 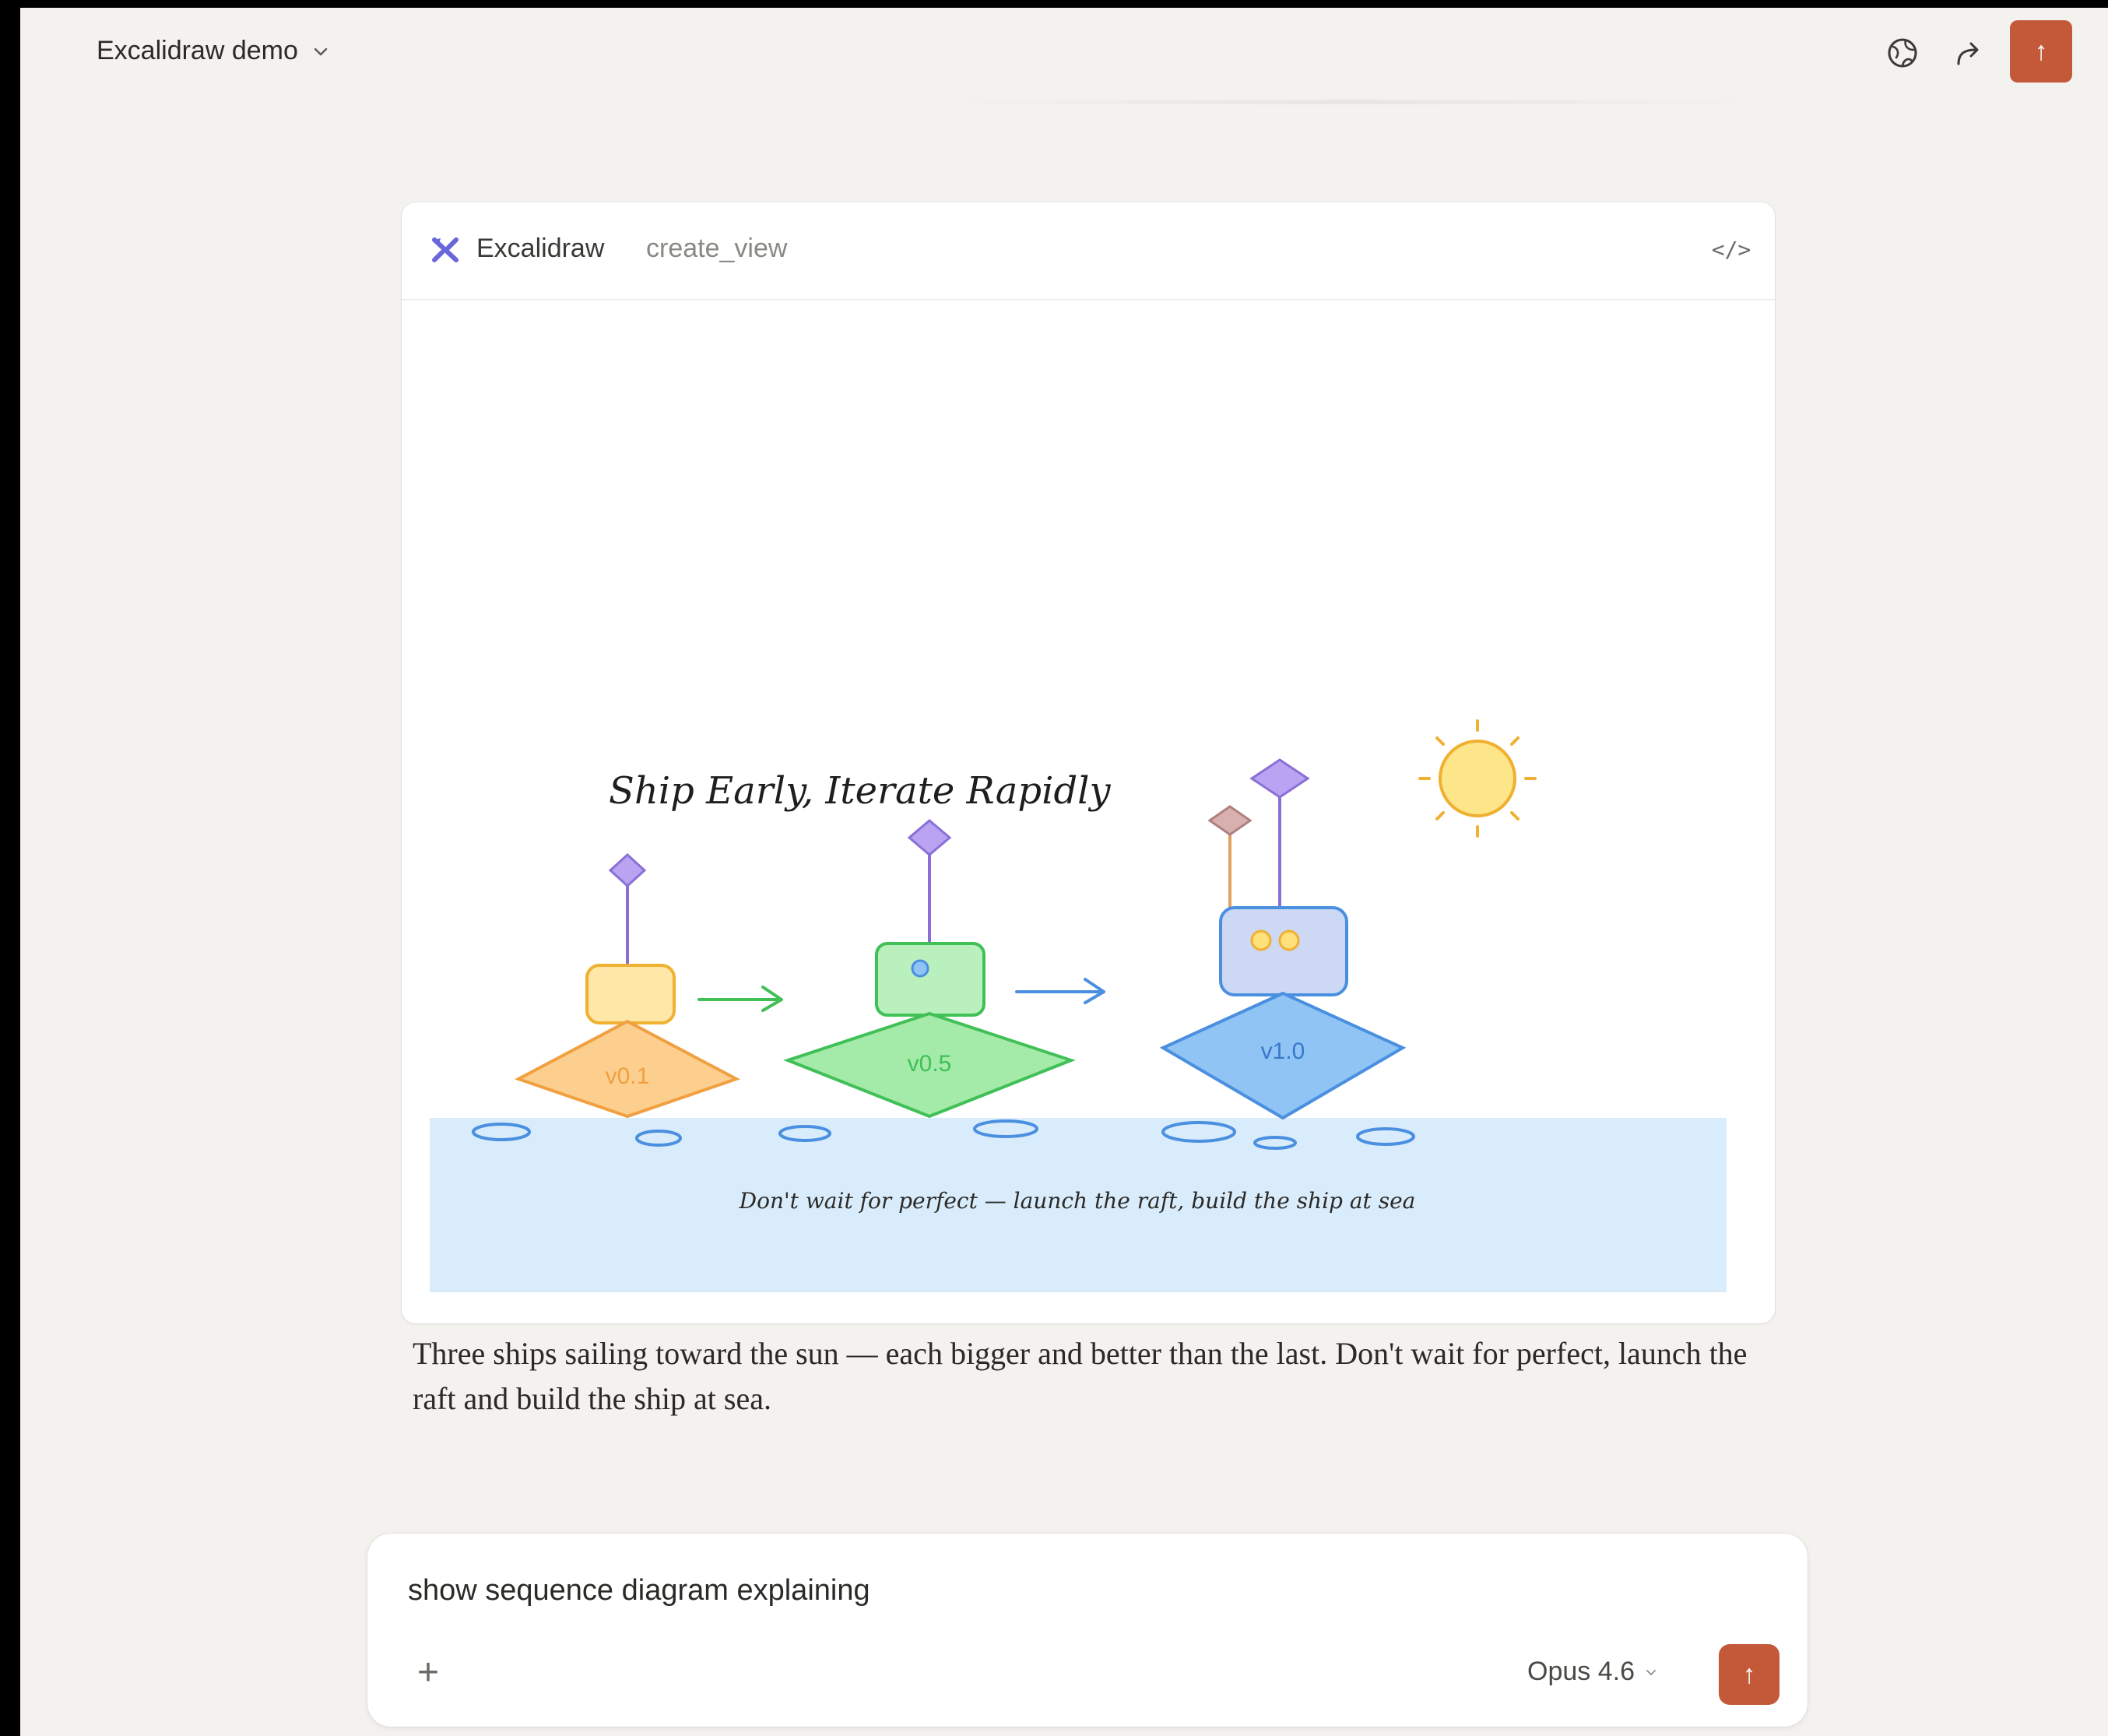 What do you see at coordinates (717, 248) in the screenshot?
I see `tool-function-name: create_view` at bounding box center [717, 248].